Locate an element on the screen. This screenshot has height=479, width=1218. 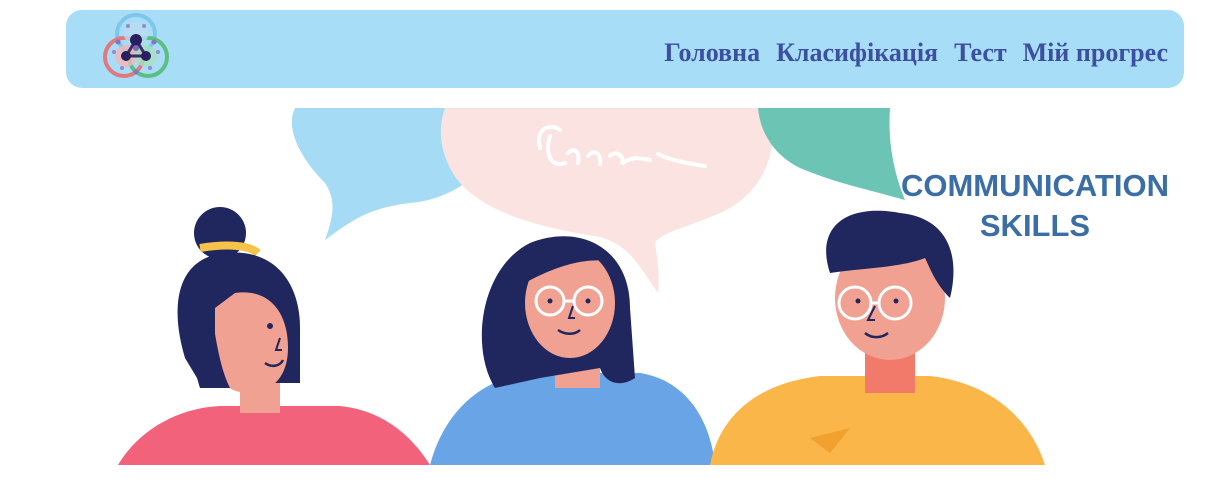
molecule-logo-icon is located at coordinates (136, 49).